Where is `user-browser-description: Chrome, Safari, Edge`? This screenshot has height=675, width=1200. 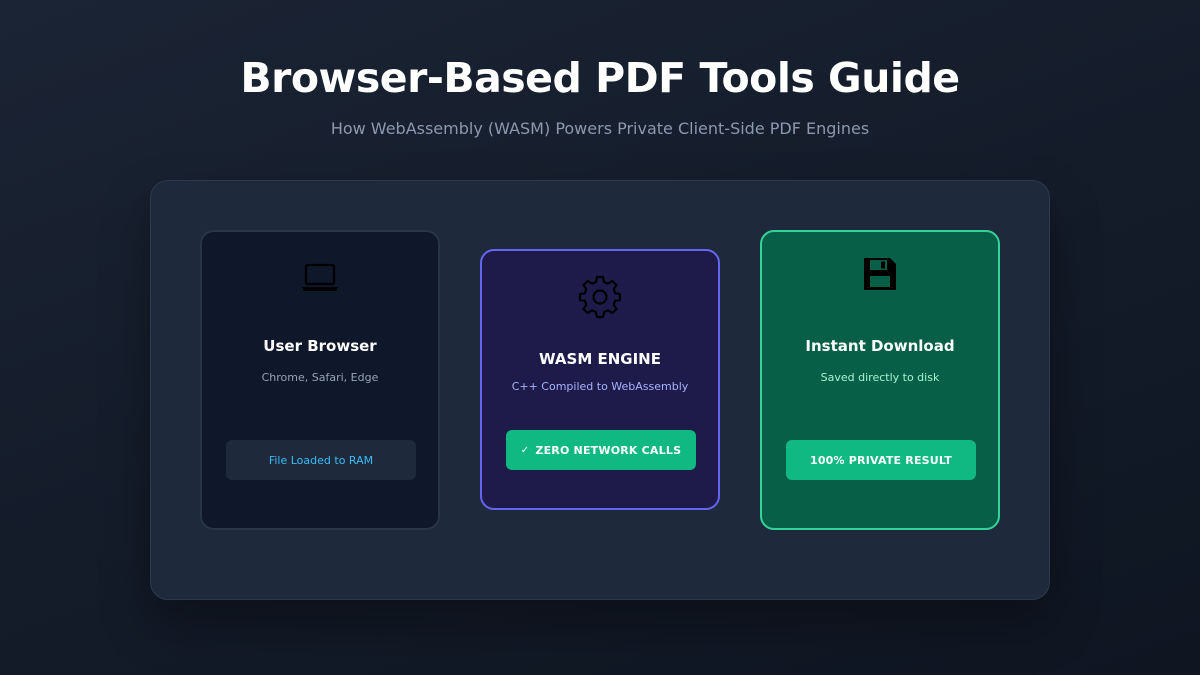 user-browser-description: Chrome, Safari, Edge is located at coordinates (320, 377).